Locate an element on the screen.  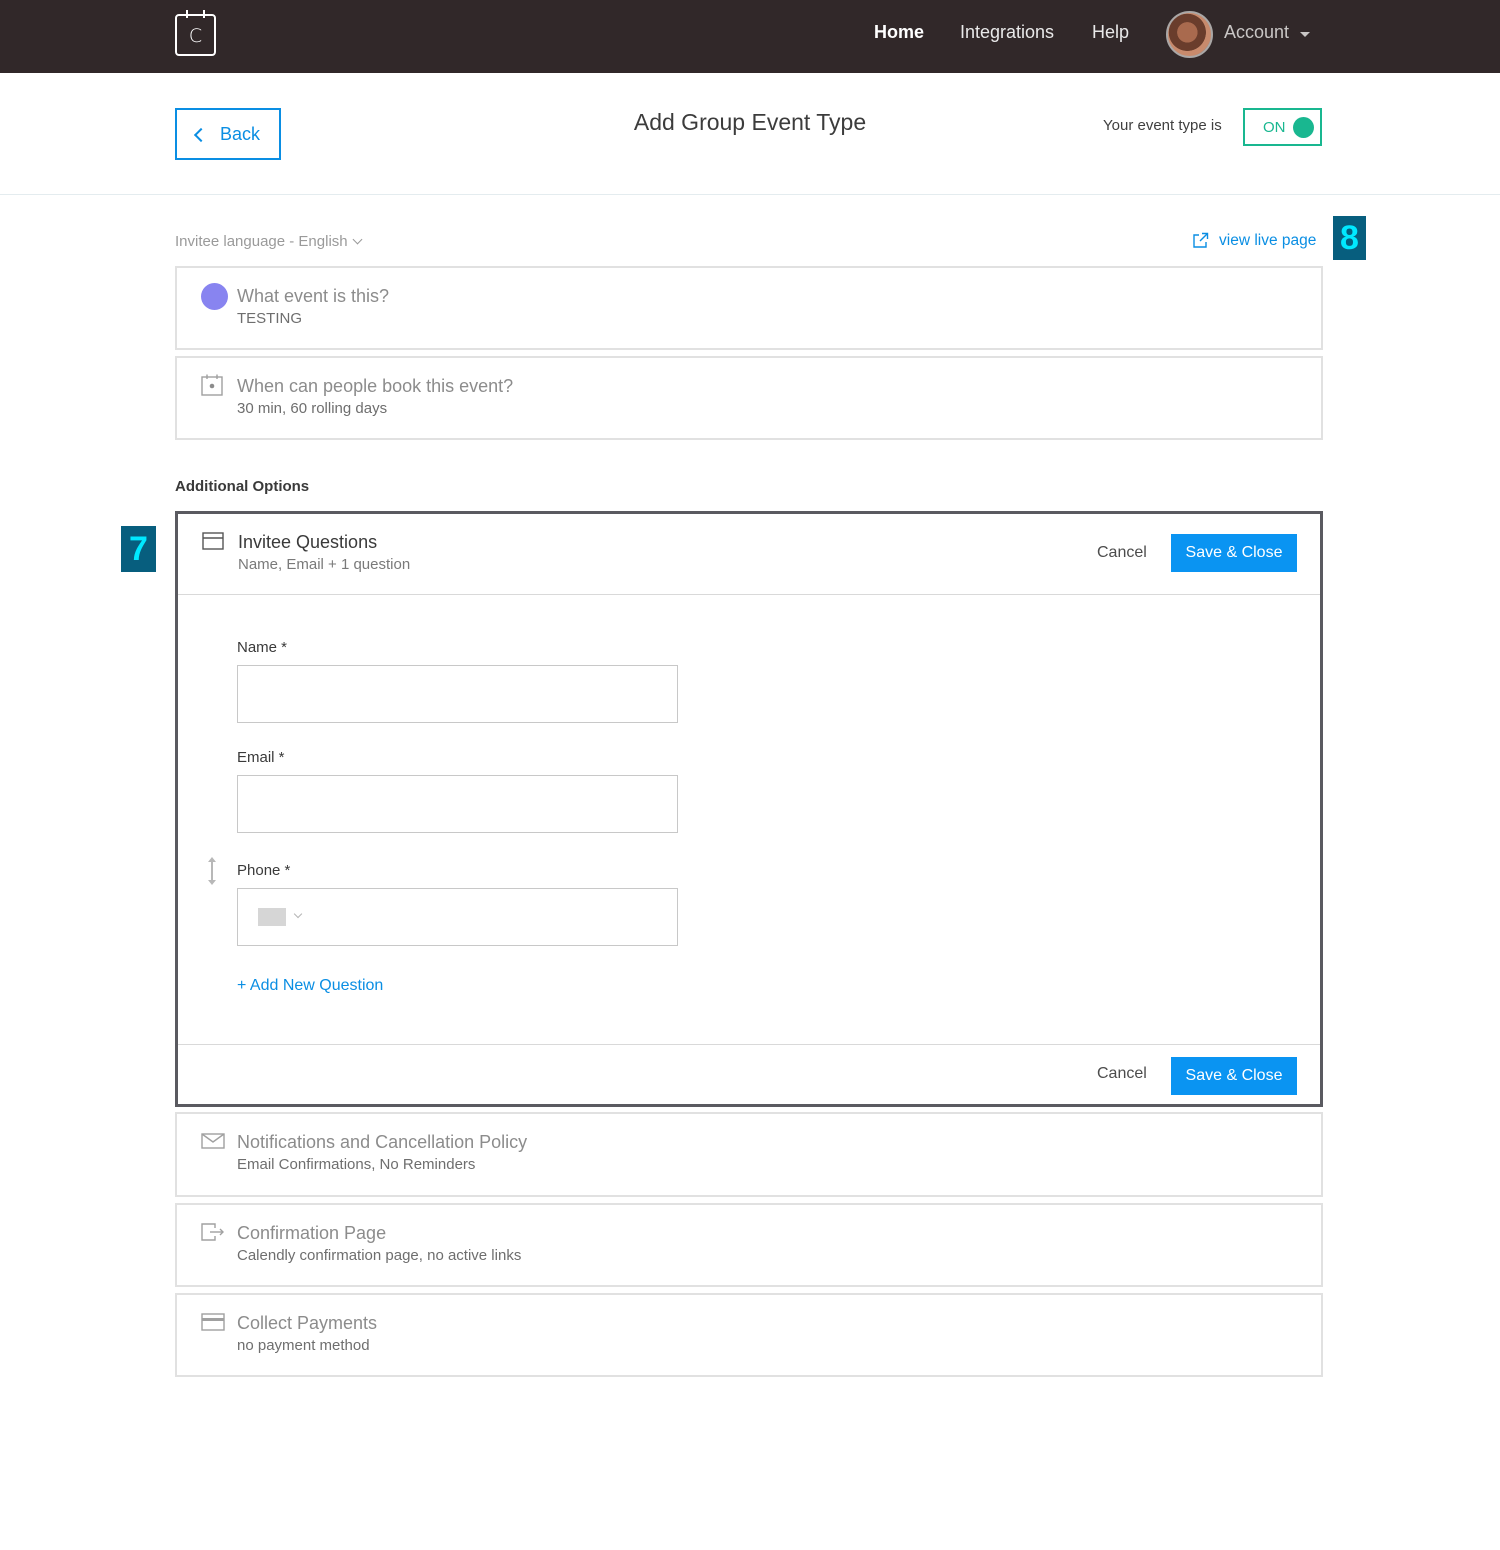
add-new-question-link: + Add New Question is located at coordinates (310, 986).